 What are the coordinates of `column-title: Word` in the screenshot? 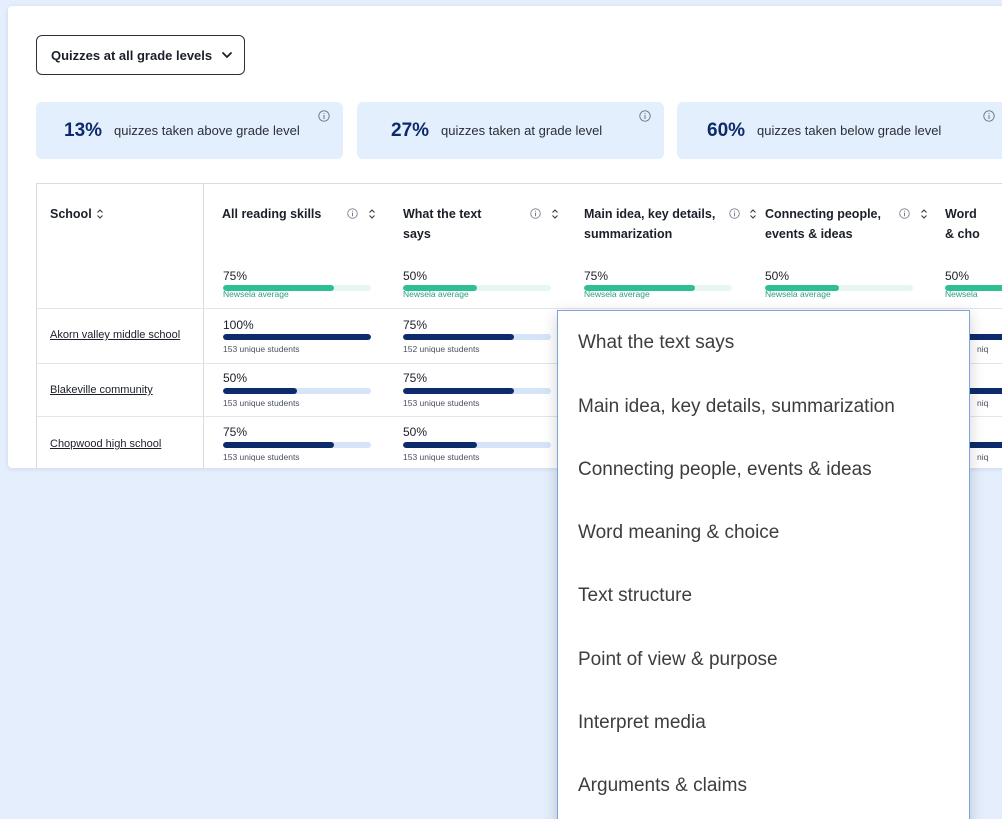 It's located at (961, 214).